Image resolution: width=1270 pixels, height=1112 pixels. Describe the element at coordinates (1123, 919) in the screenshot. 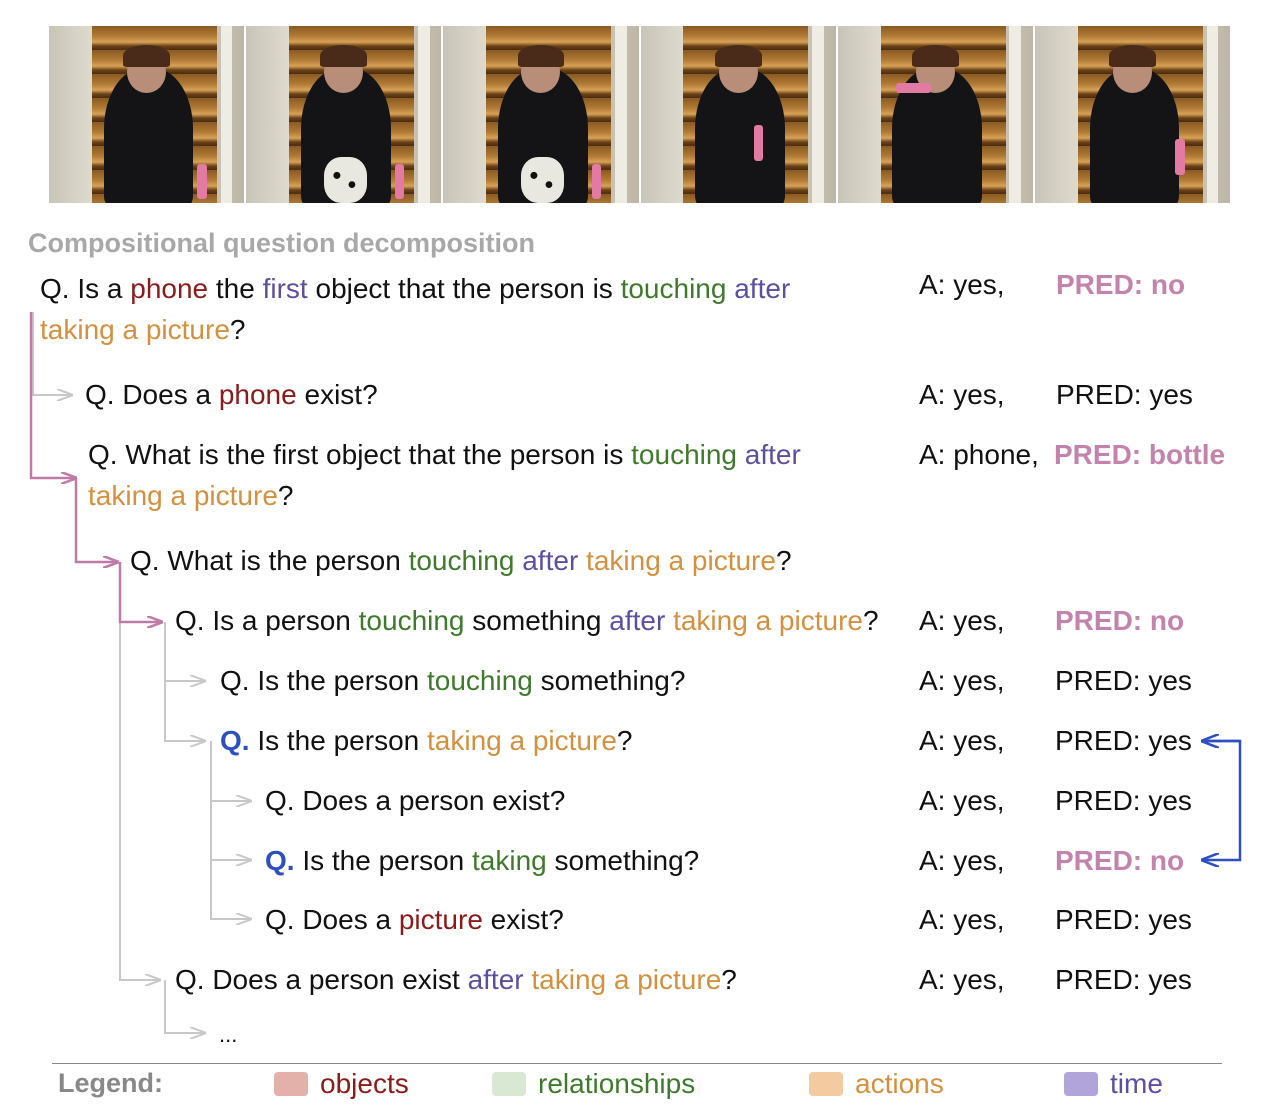

I see `prediction-picture-exist: PRED: yes` at that location.